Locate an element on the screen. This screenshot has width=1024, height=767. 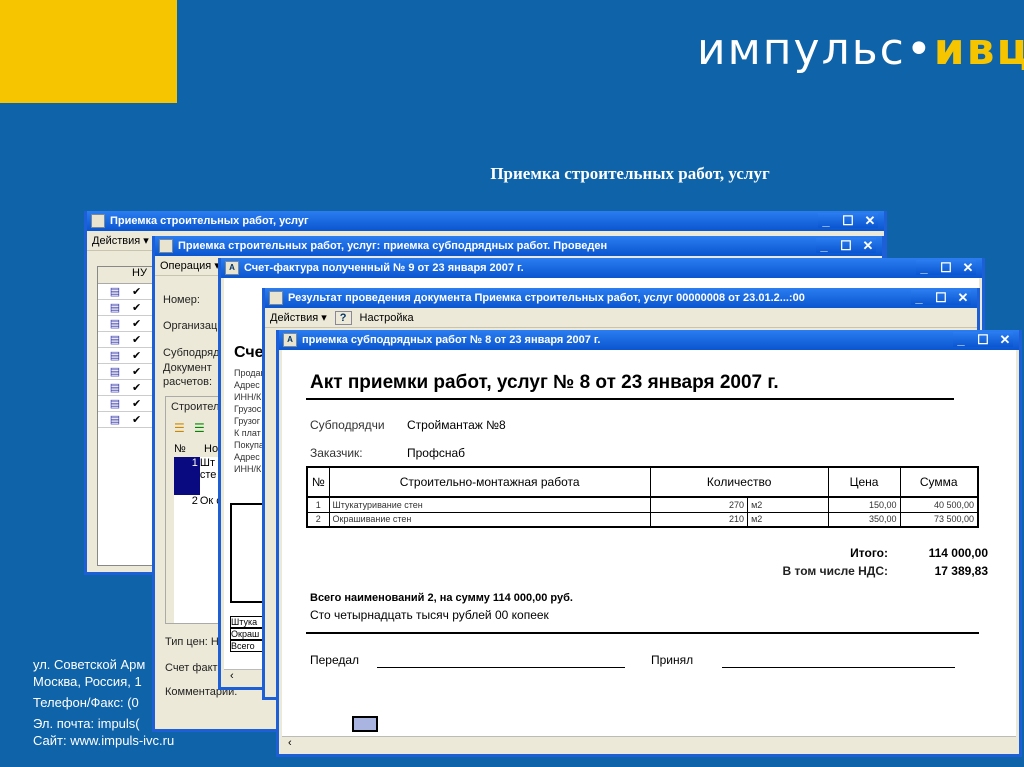
table-row: 1 Штукатуривание стен 270 м2 150,00 40 500,00 is located at coordinates (642, 504).